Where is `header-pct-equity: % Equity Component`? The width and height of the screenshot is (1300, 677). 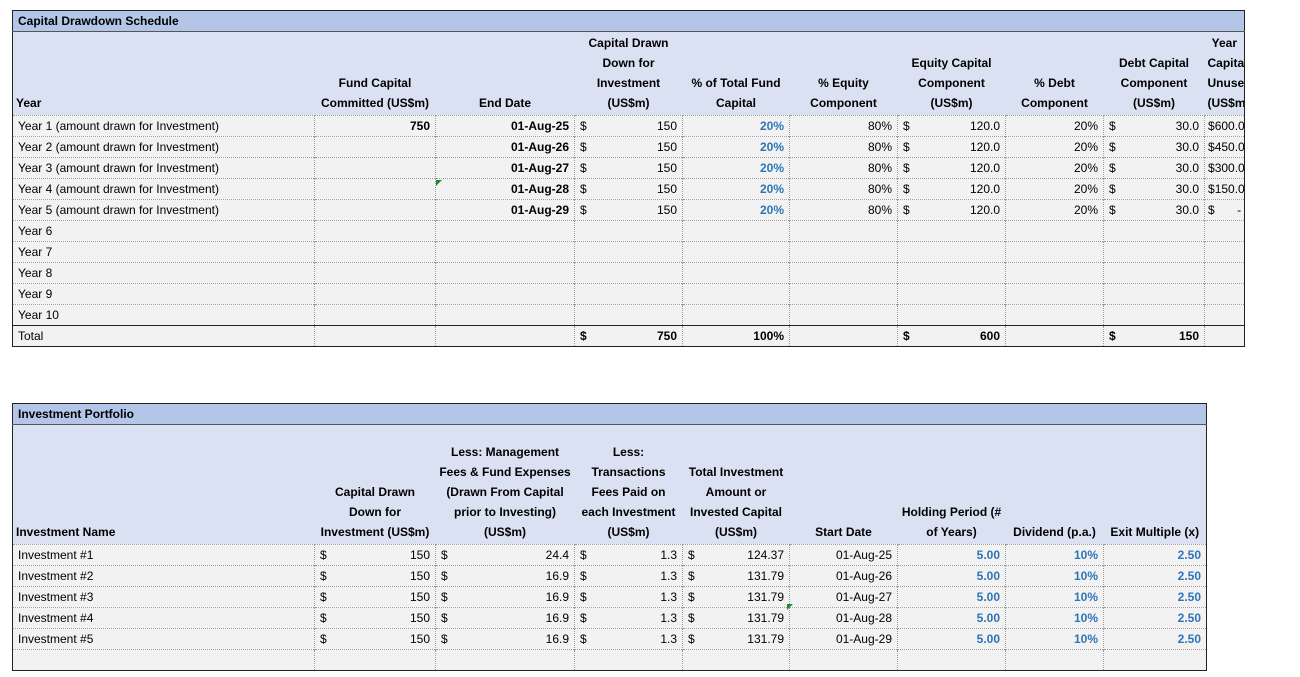 header-pct-equity: % Equity Component is located at coordinates (843, 73).